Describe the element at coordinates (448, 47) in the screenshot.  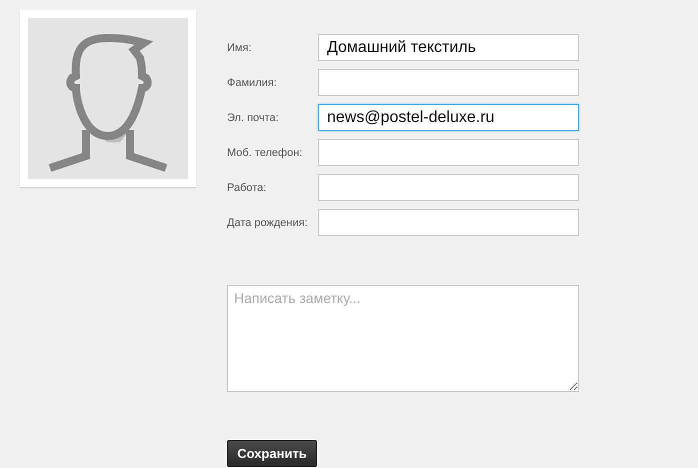
I see `text-field: Домашний текстиль` at that location.